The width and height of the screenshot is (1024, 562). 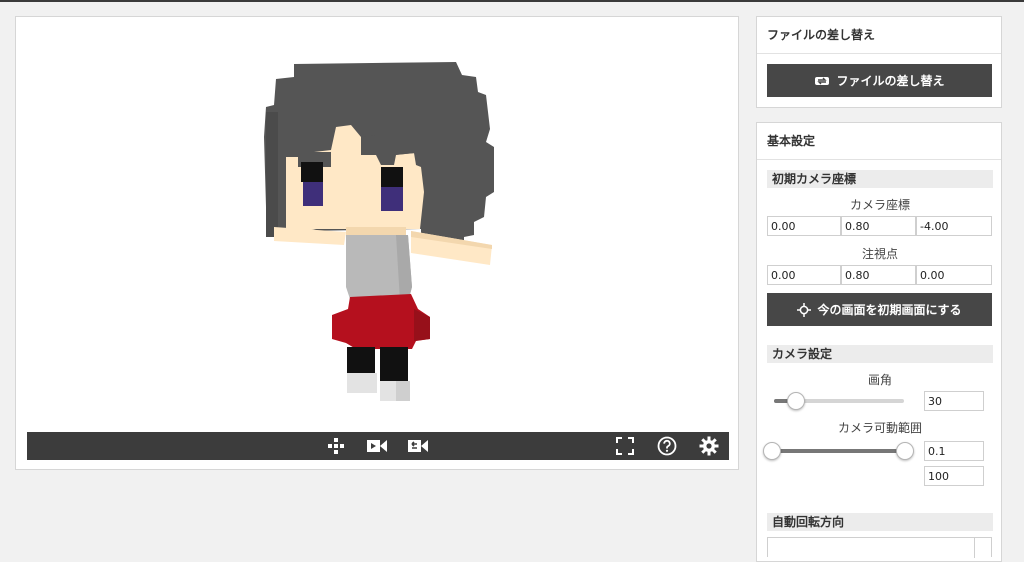 What do you see at coordinates (905, 451) in the screenshot?
I see `camera-range-max-handle` at bounding box center [905, 451].